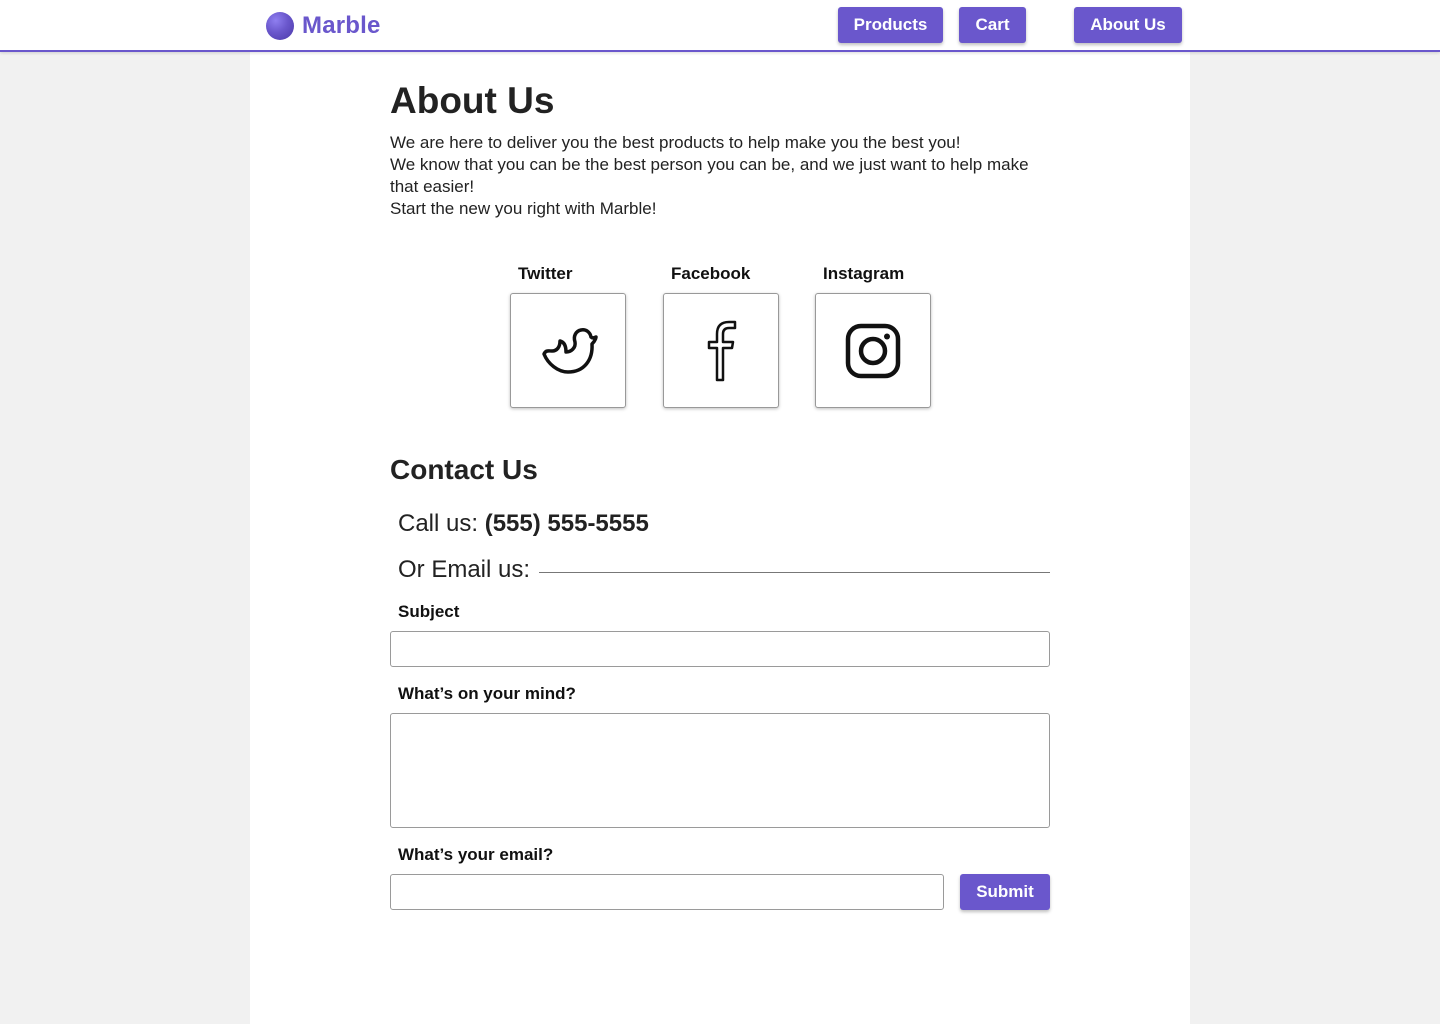  I want to click on nav-about-button: About Us, so click(1128, 25).